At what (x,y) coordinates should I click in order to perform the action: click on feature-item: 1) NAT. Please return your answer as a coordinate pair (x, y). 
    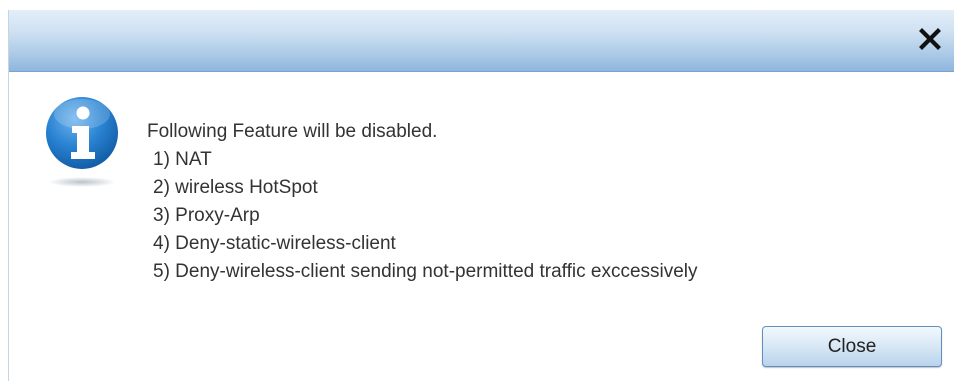
    Looking at the image, I should click on (182, 159).